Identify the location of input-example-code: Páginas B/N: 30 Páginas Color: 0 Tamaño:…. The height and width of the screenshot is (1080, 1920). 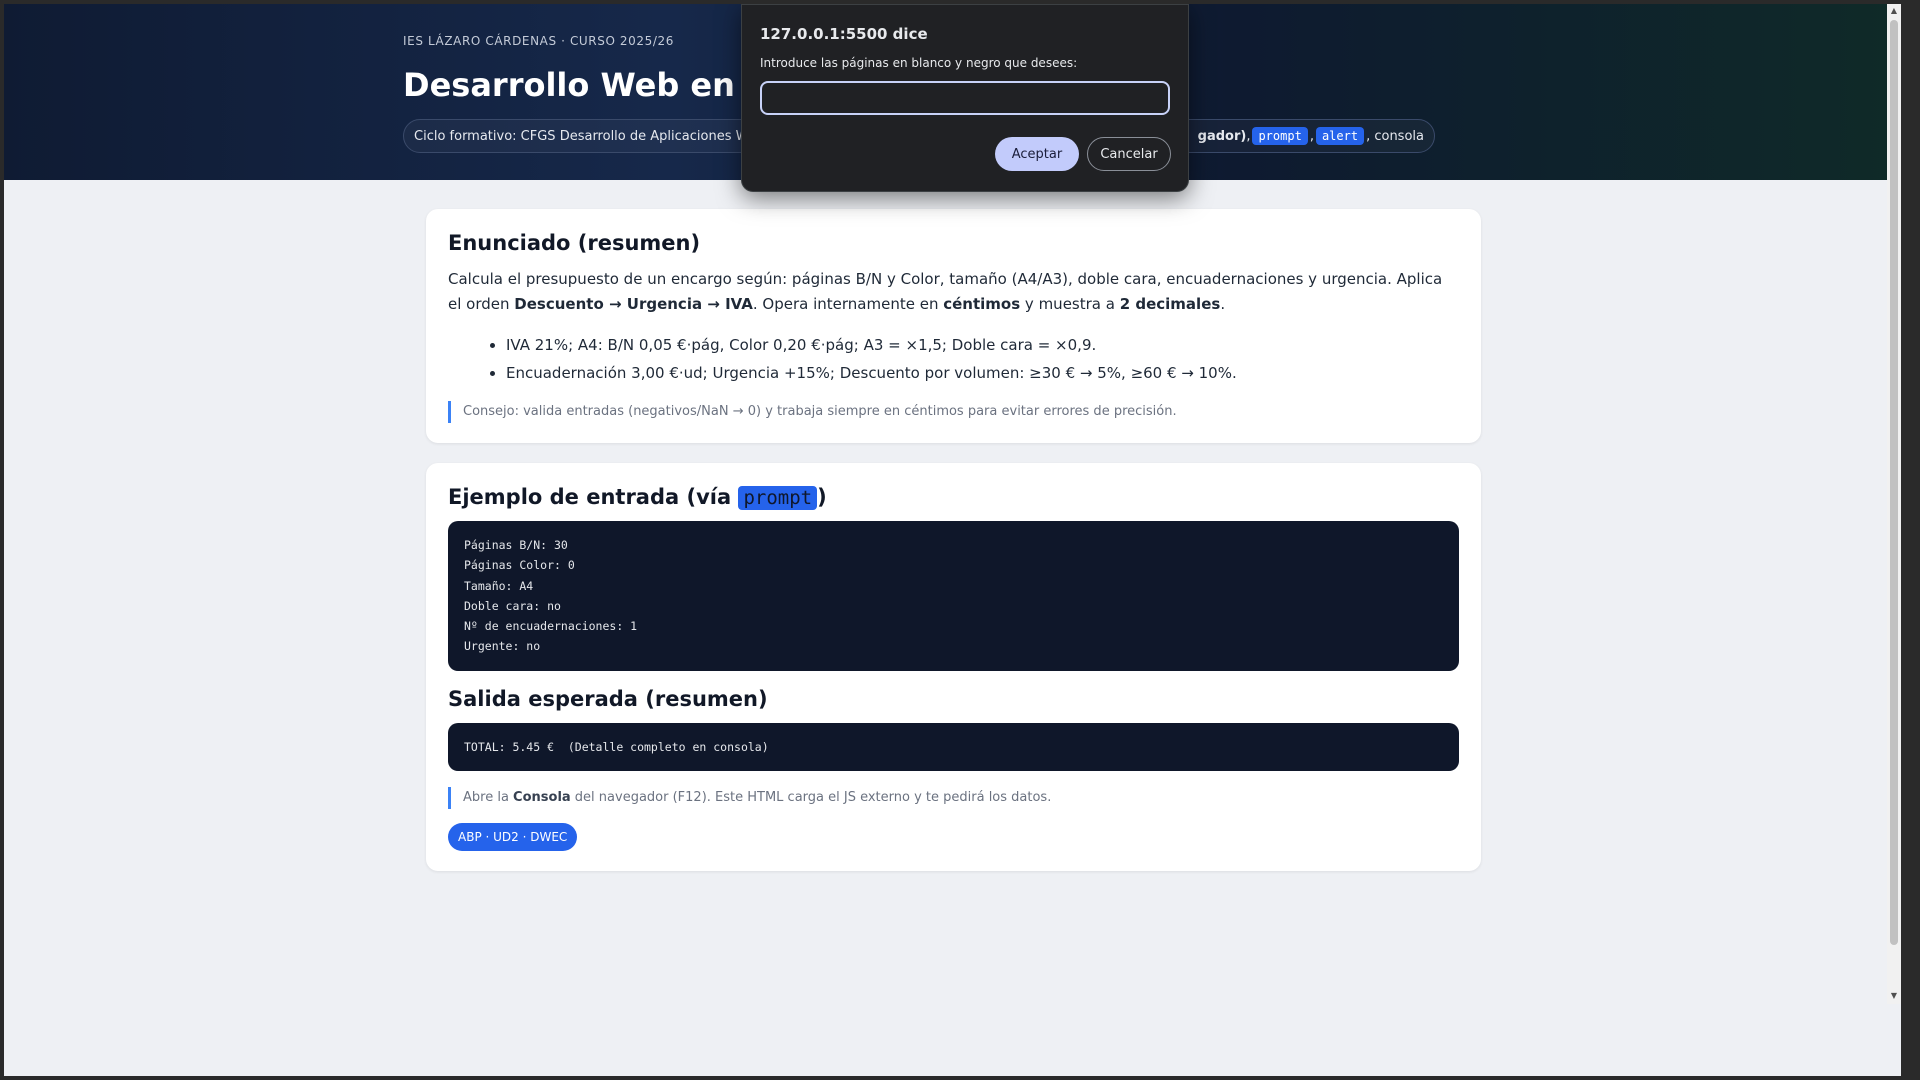
(953, 596).